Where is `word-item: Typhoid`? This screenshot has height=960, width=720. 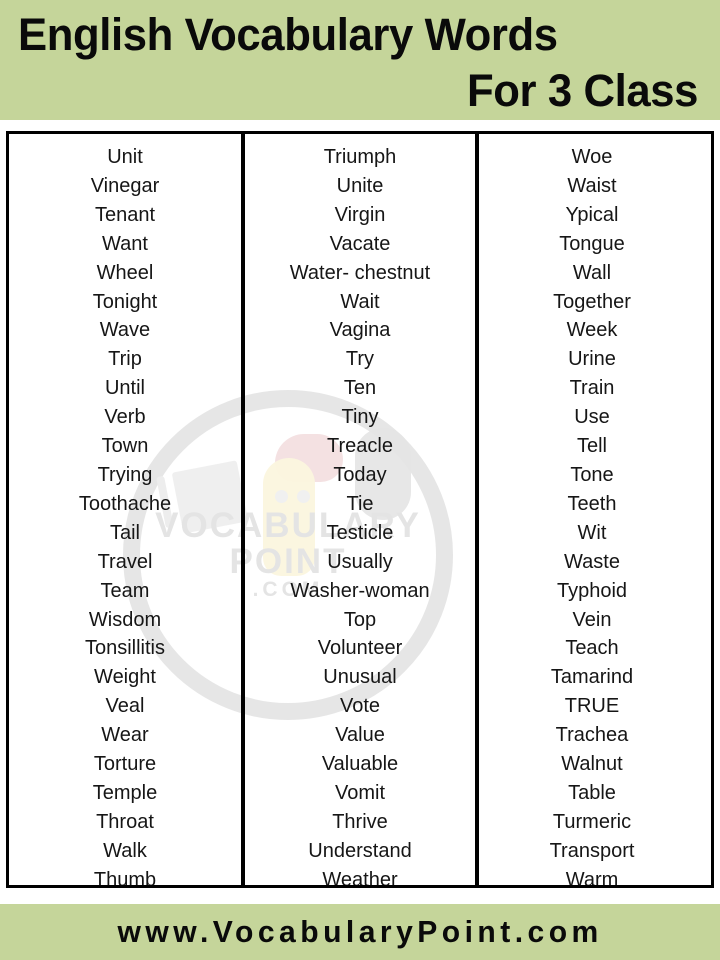 word-item: Typhoid is located at coordinates (592, 590).